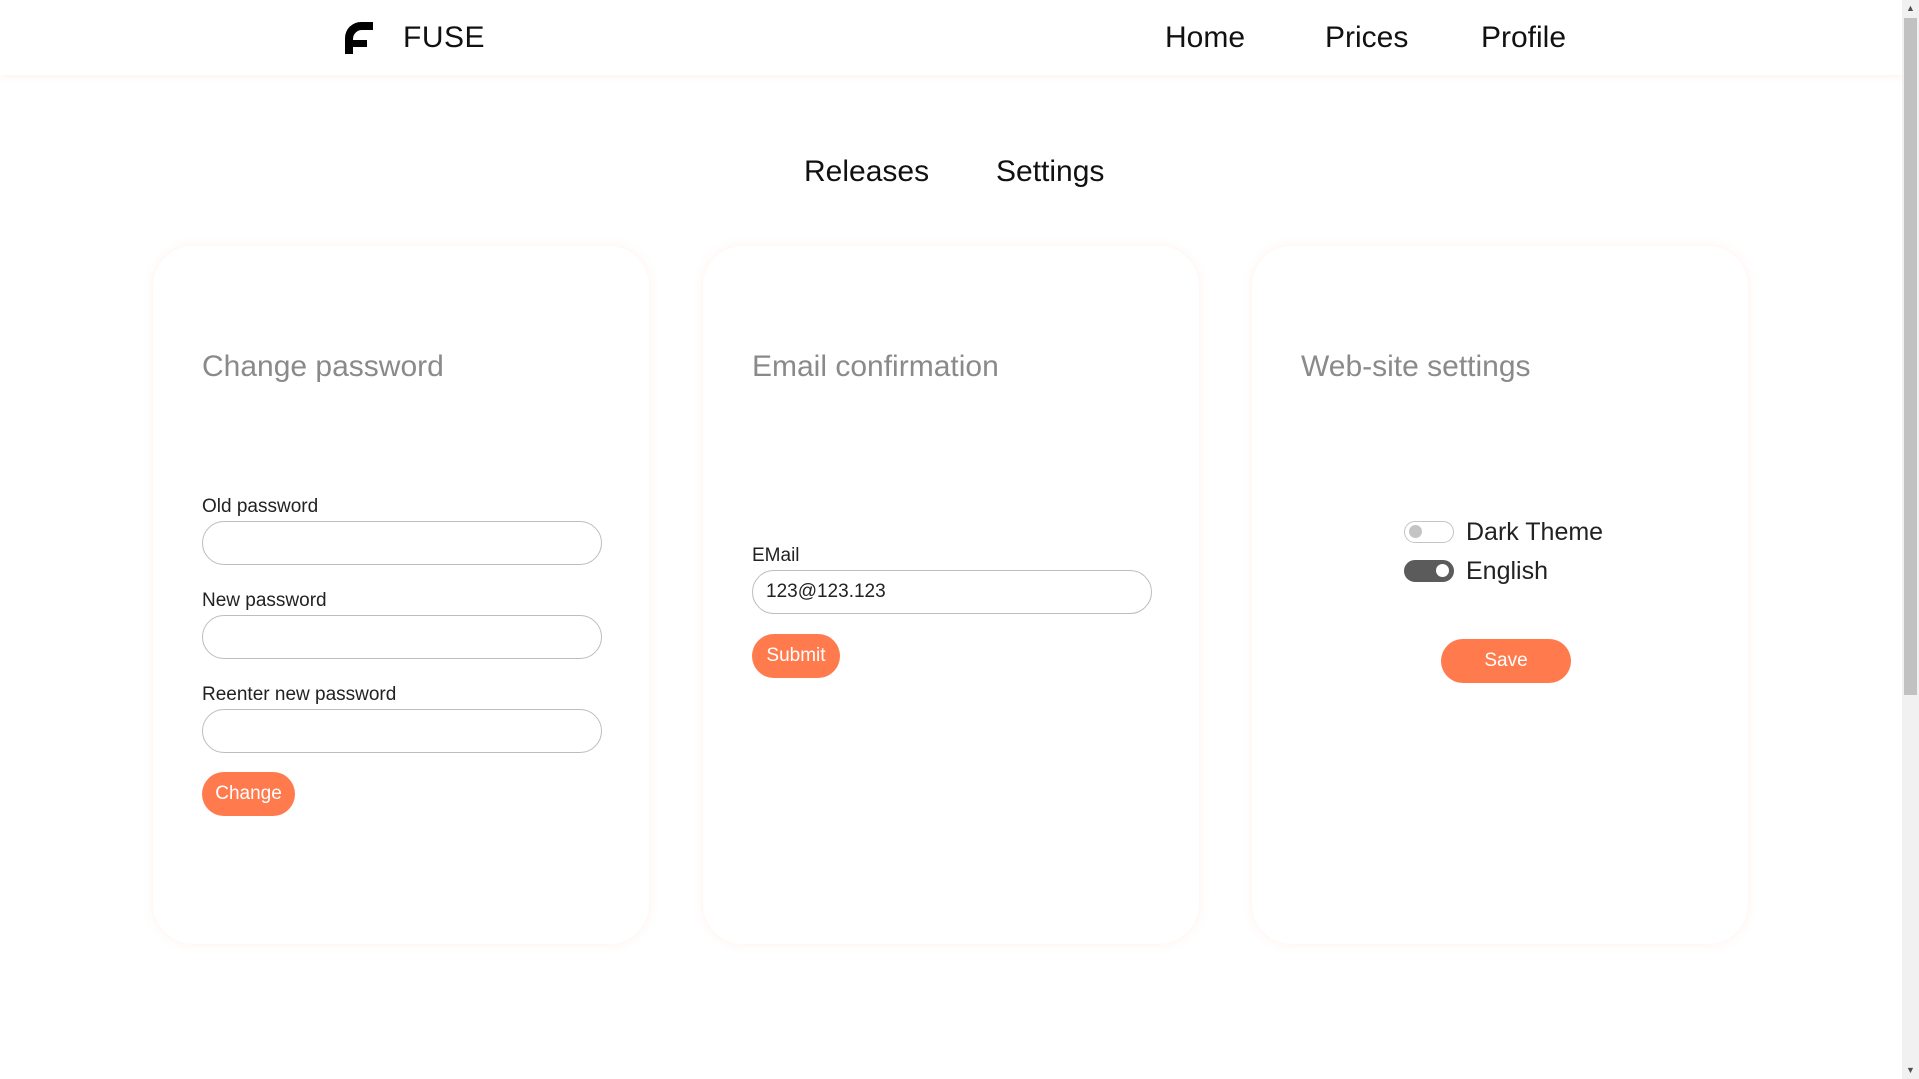  Describe the element at coordinates (260, 506) in the screenshot. I see `old-password-label: Old password` at that location.